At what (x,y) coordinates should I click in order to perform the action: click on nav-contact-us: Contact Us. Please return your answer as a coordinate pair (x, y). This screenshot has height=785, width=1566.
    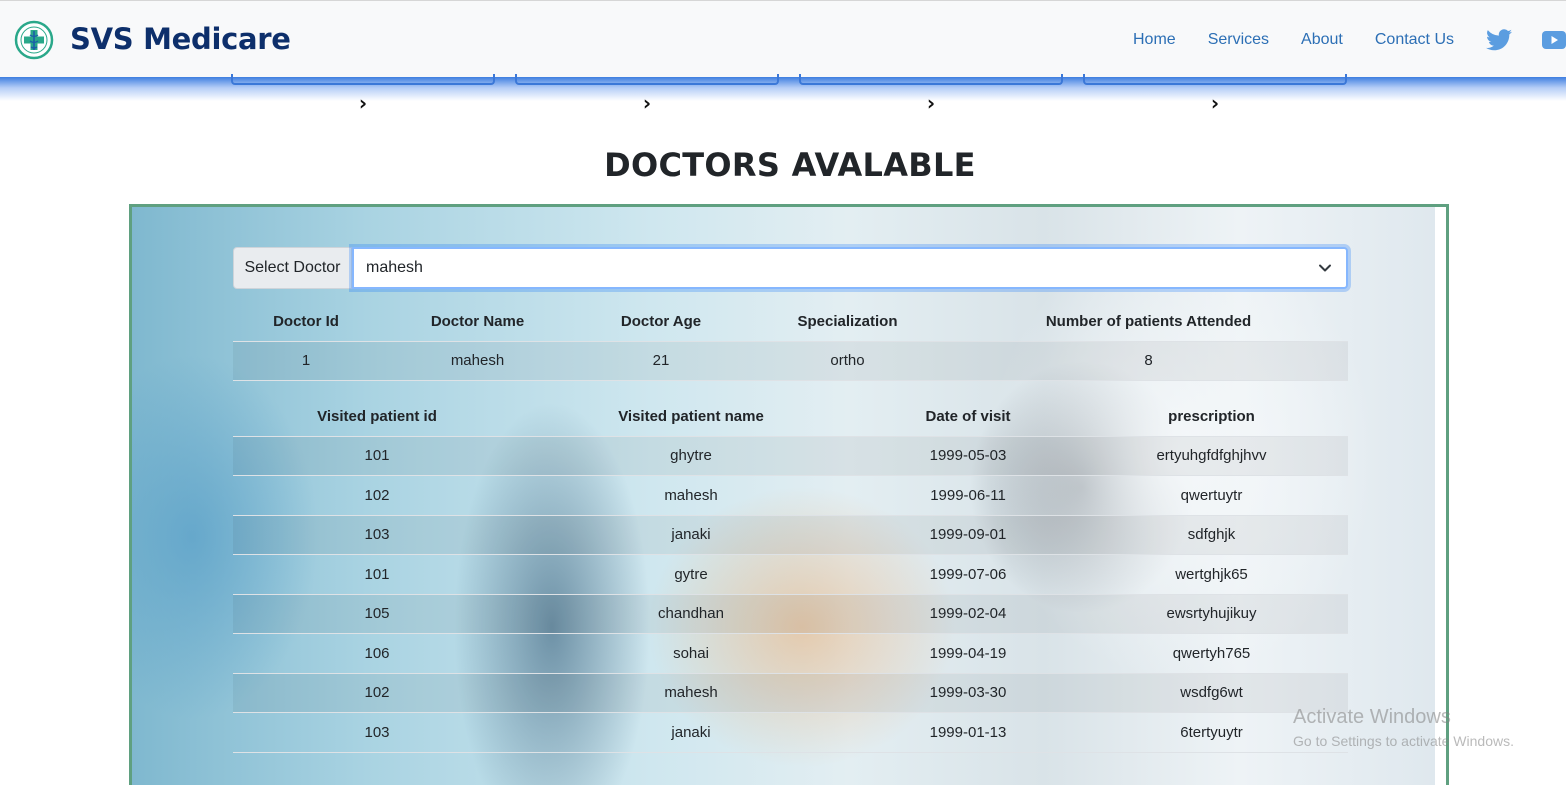
    Looking at the image, I should click on (1414, 40).